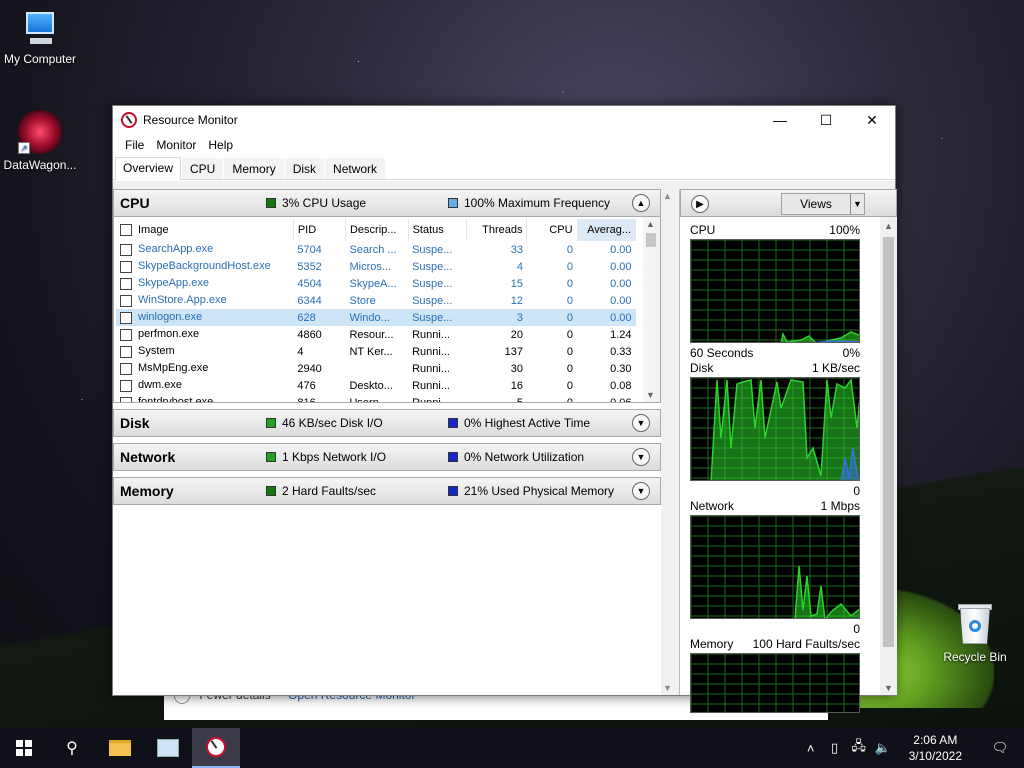 The width and height of the screenshot is (1024, 768). I want to click on start-button, so click(24, 748).